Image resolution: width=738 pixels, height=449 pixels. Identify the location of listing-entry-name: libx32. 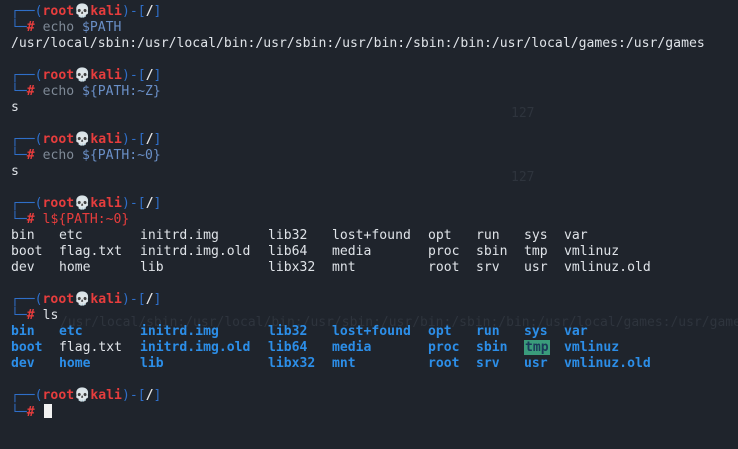
(292, 363).